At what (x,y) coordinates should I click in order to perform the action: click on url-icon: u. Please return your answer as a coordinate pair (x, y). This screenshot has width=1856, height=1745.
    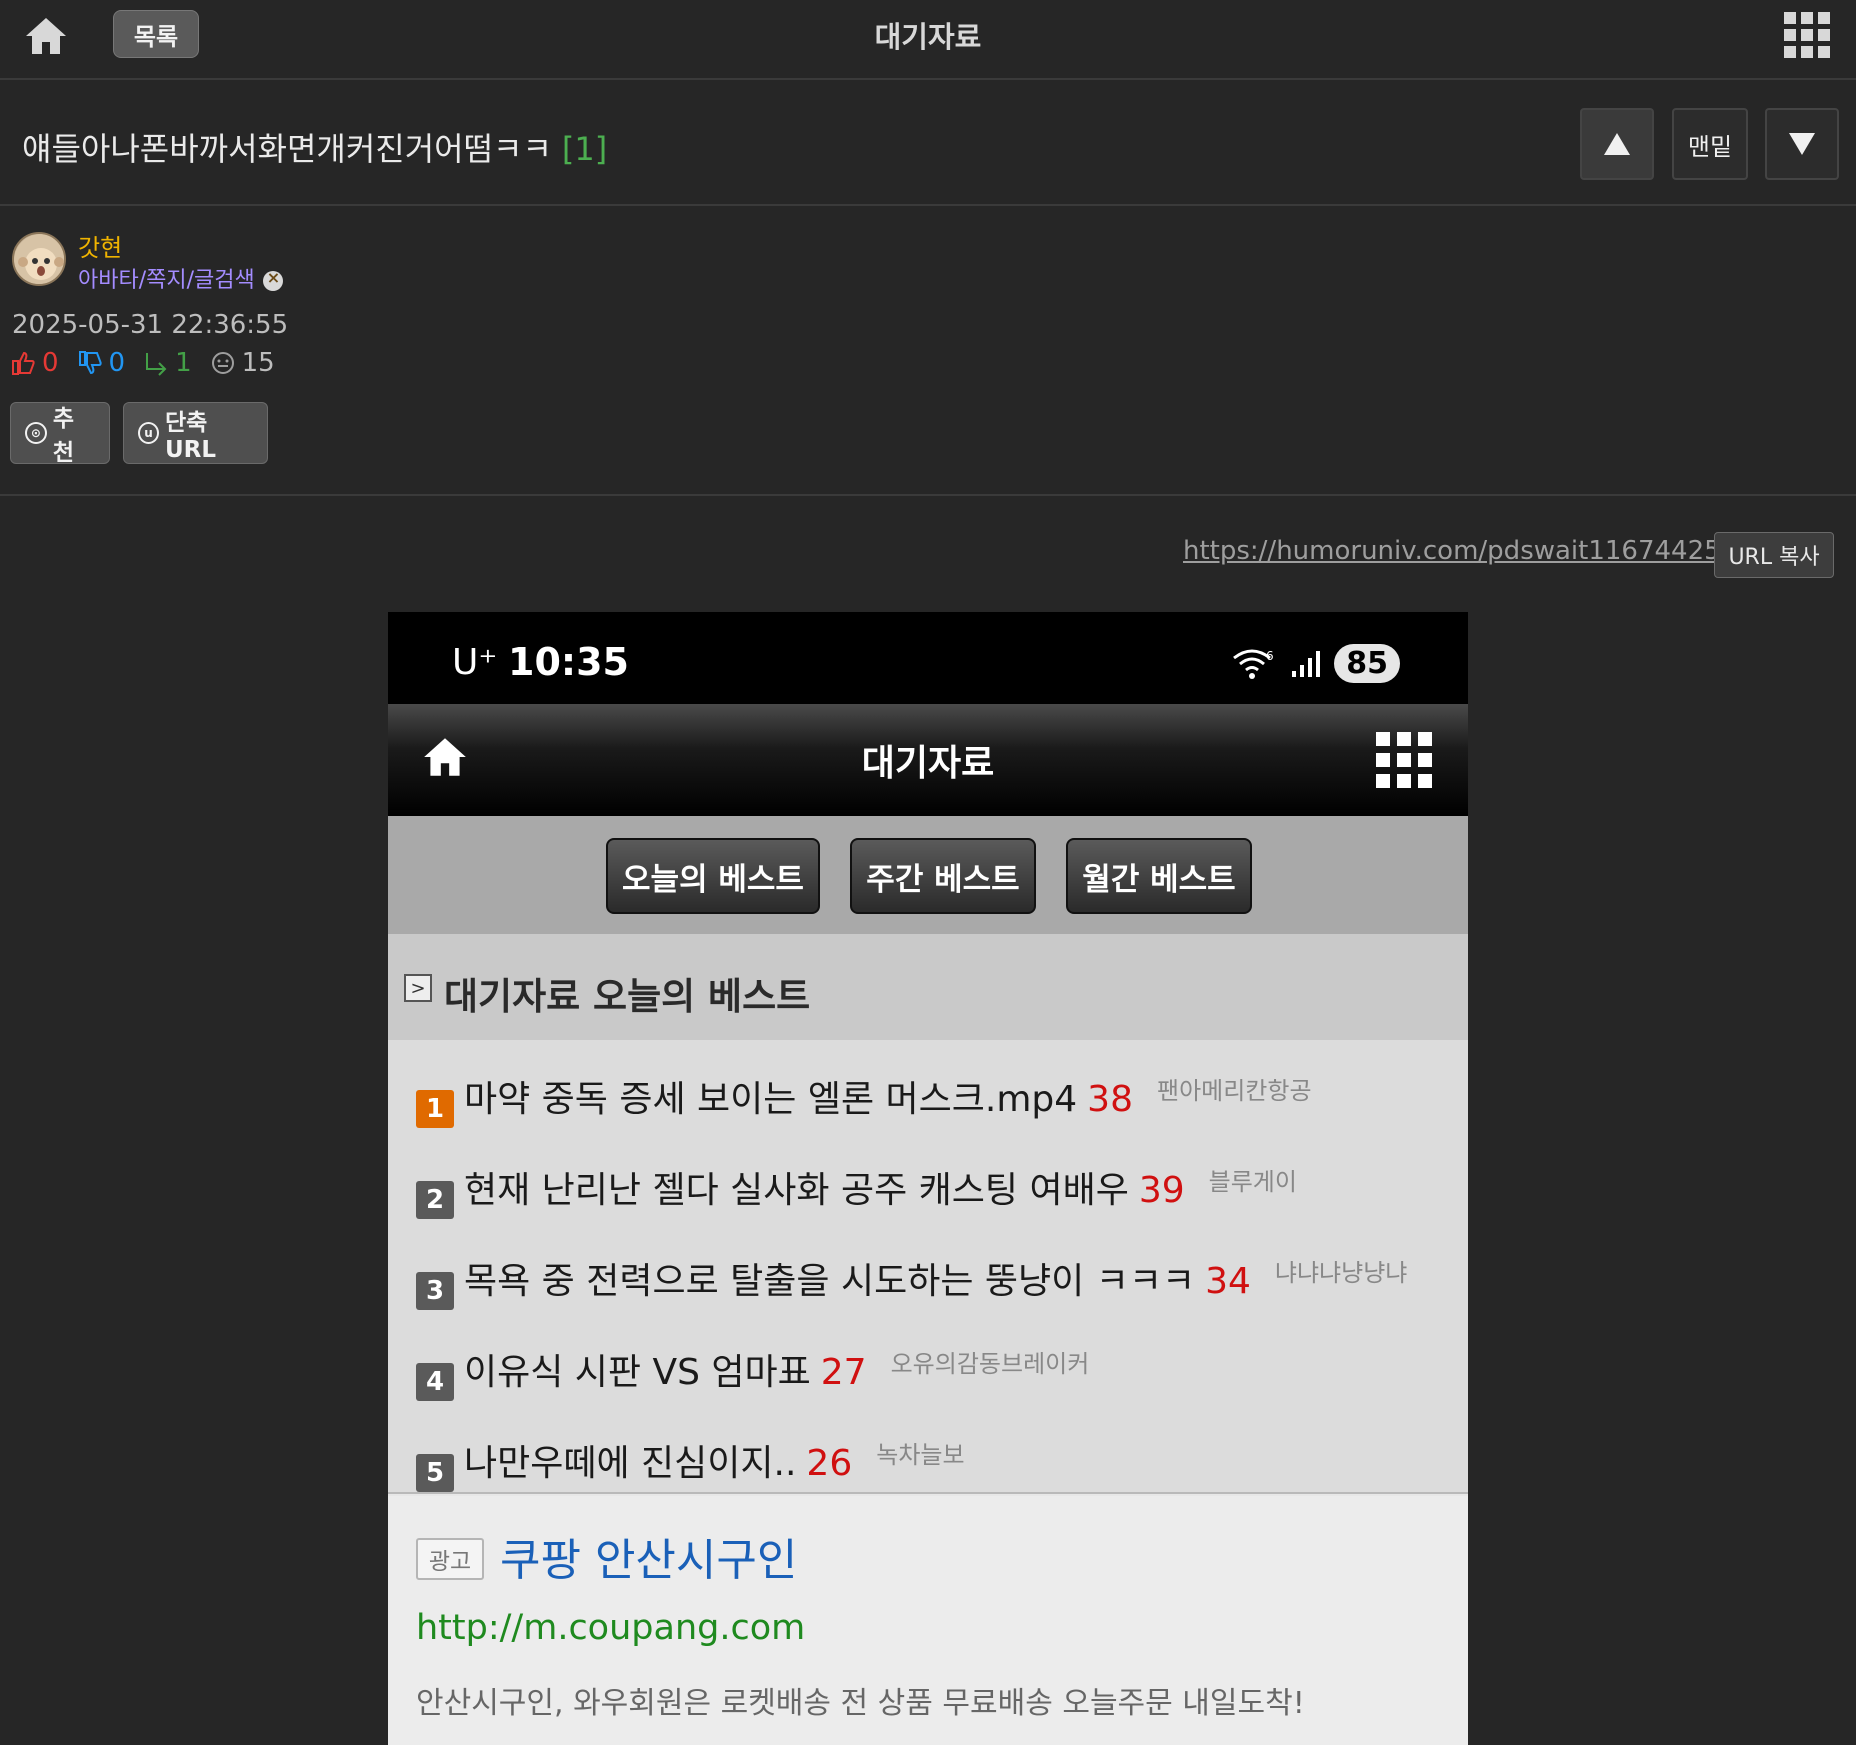
    Looking at the image, I should click on (148, 433).